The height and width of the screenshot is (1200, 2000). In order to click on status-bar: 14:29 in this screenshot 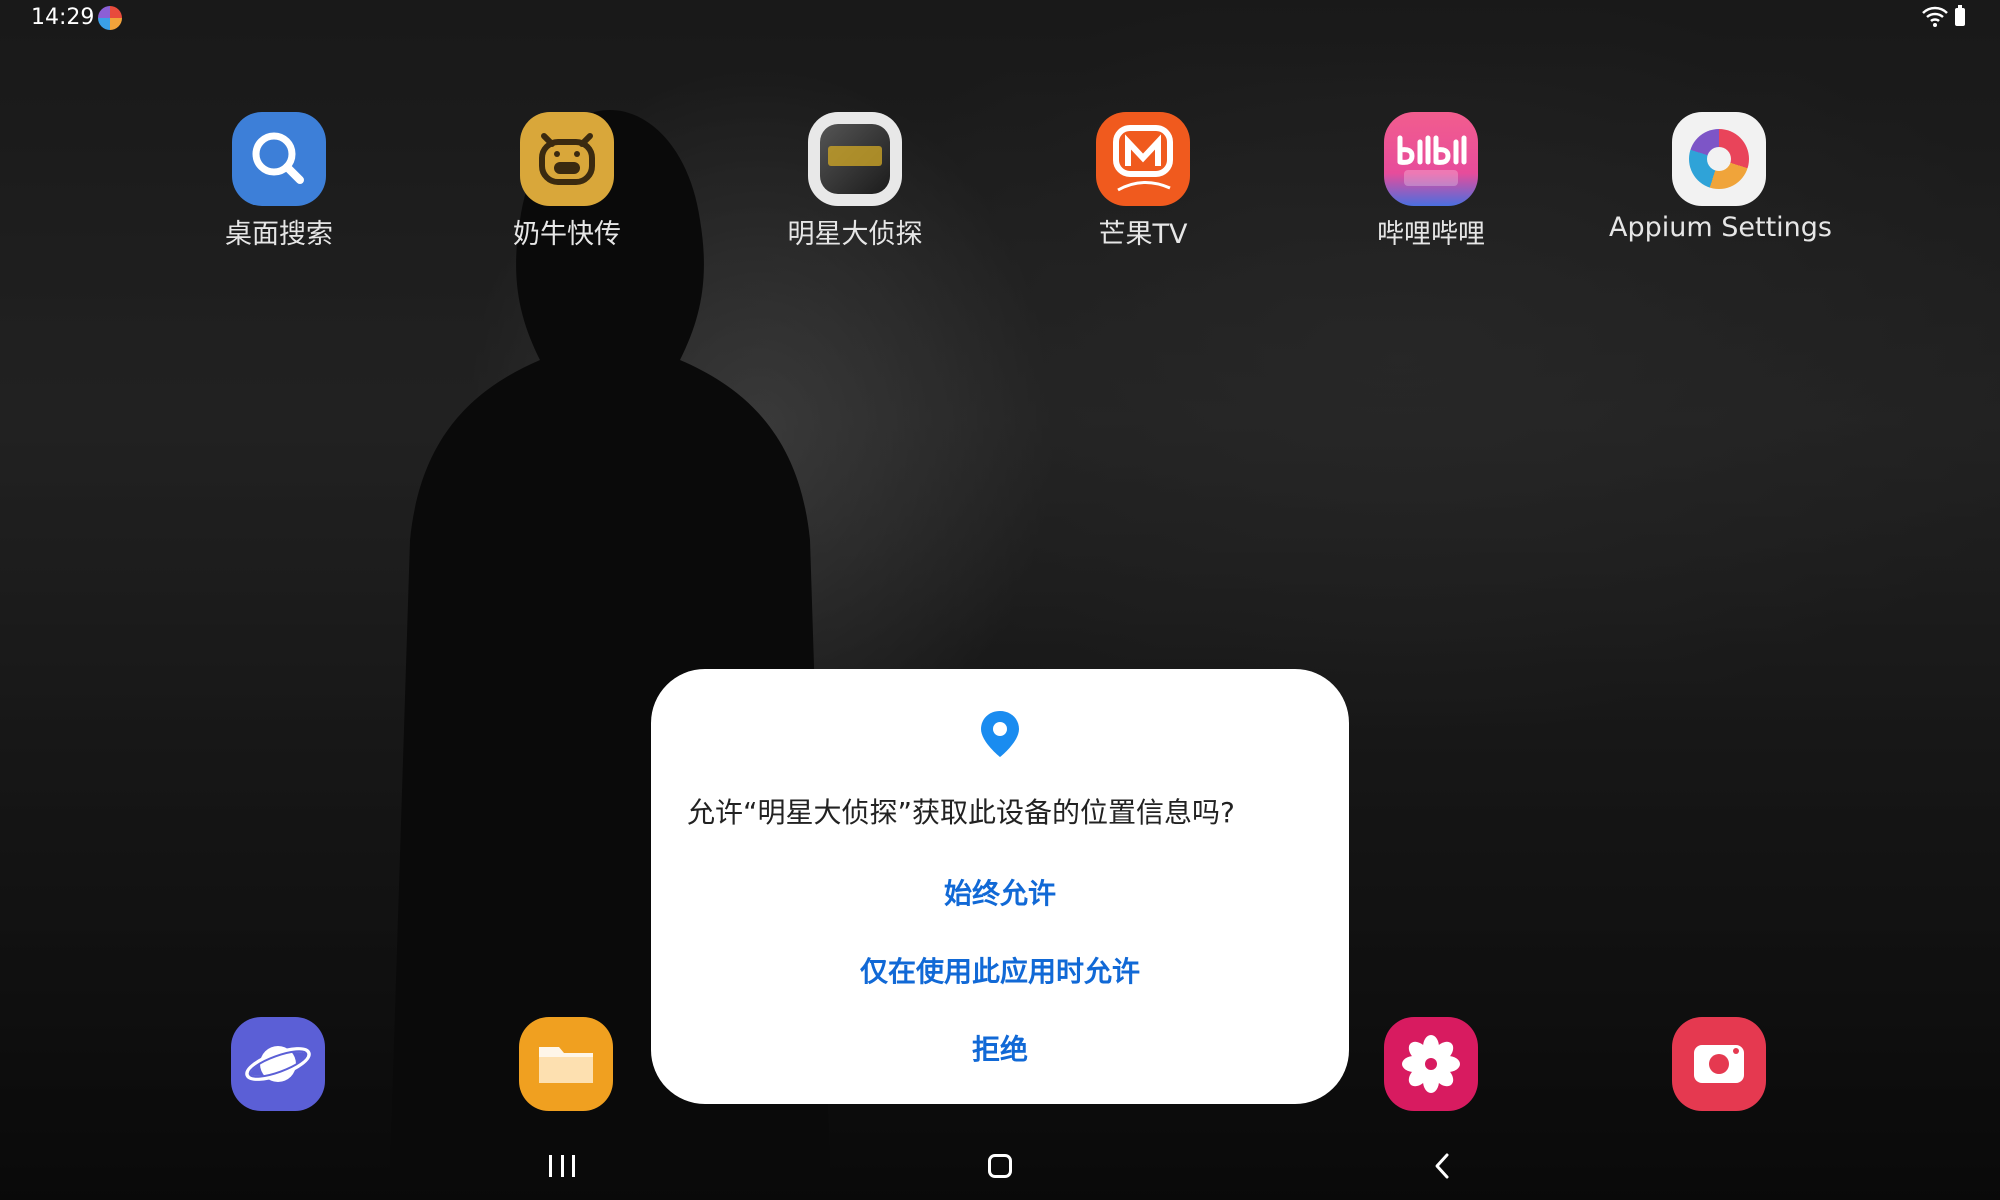, I will do `click(1000, 19)`.